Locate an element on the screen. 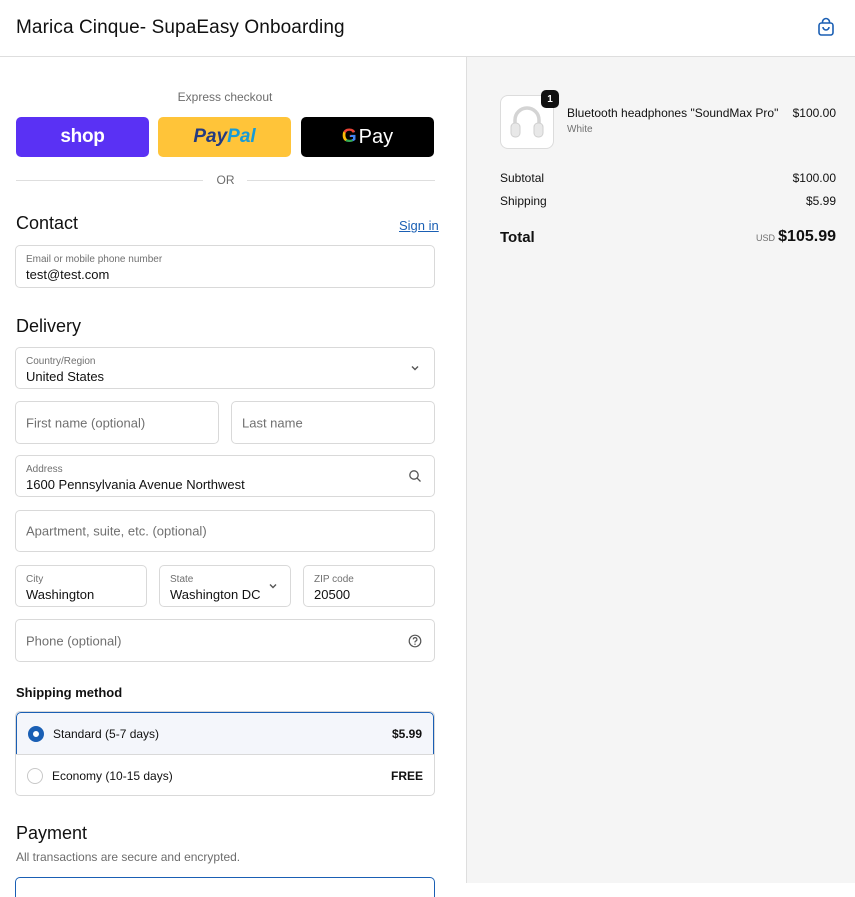  shipping-option-name: Standard (5-7 days) is located at coordinates (106, 734).